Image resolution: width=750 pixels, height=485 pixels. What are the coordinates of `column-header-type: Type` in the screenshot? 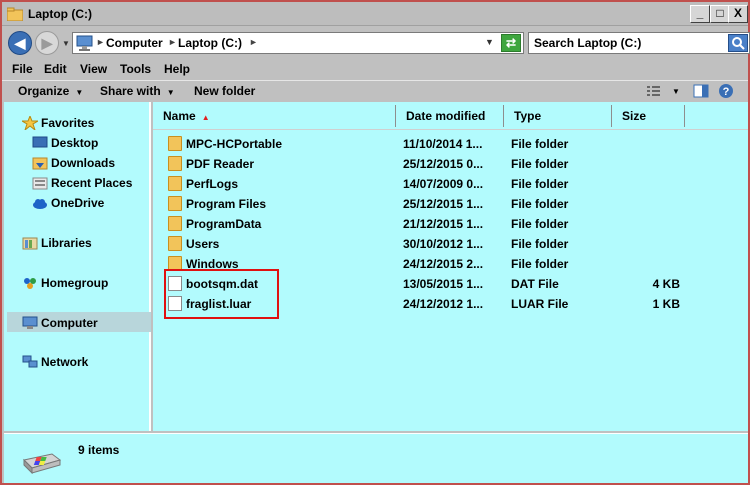 It's located at (558, 116).